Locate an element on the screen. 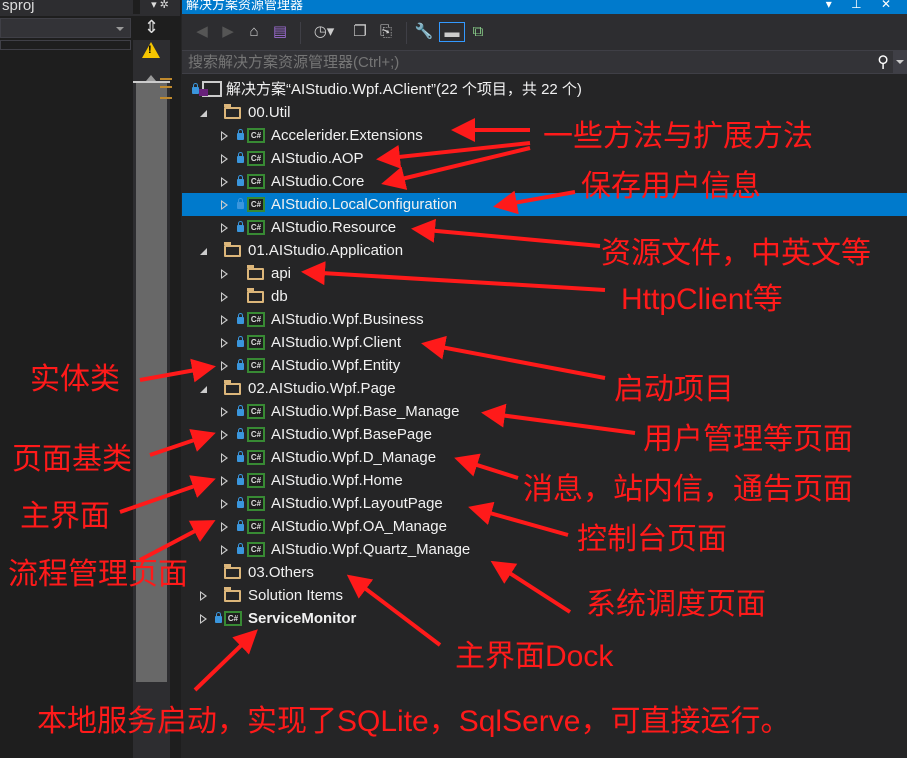 The width and height of the screenshot is (907, 758). solution-icon is located at coordinates (210, 89).